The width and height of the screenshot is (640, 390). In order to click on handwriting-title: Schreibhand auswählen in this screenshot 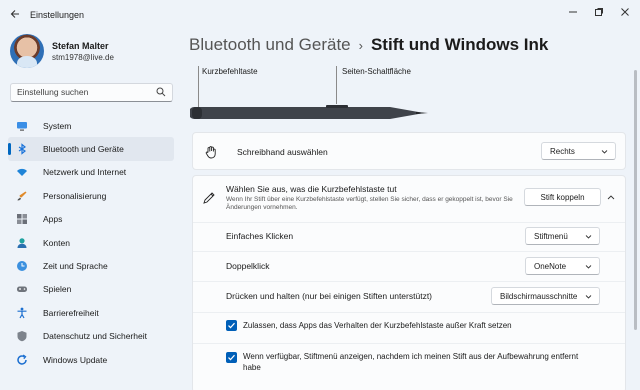, I will do `click(282, 152)`.